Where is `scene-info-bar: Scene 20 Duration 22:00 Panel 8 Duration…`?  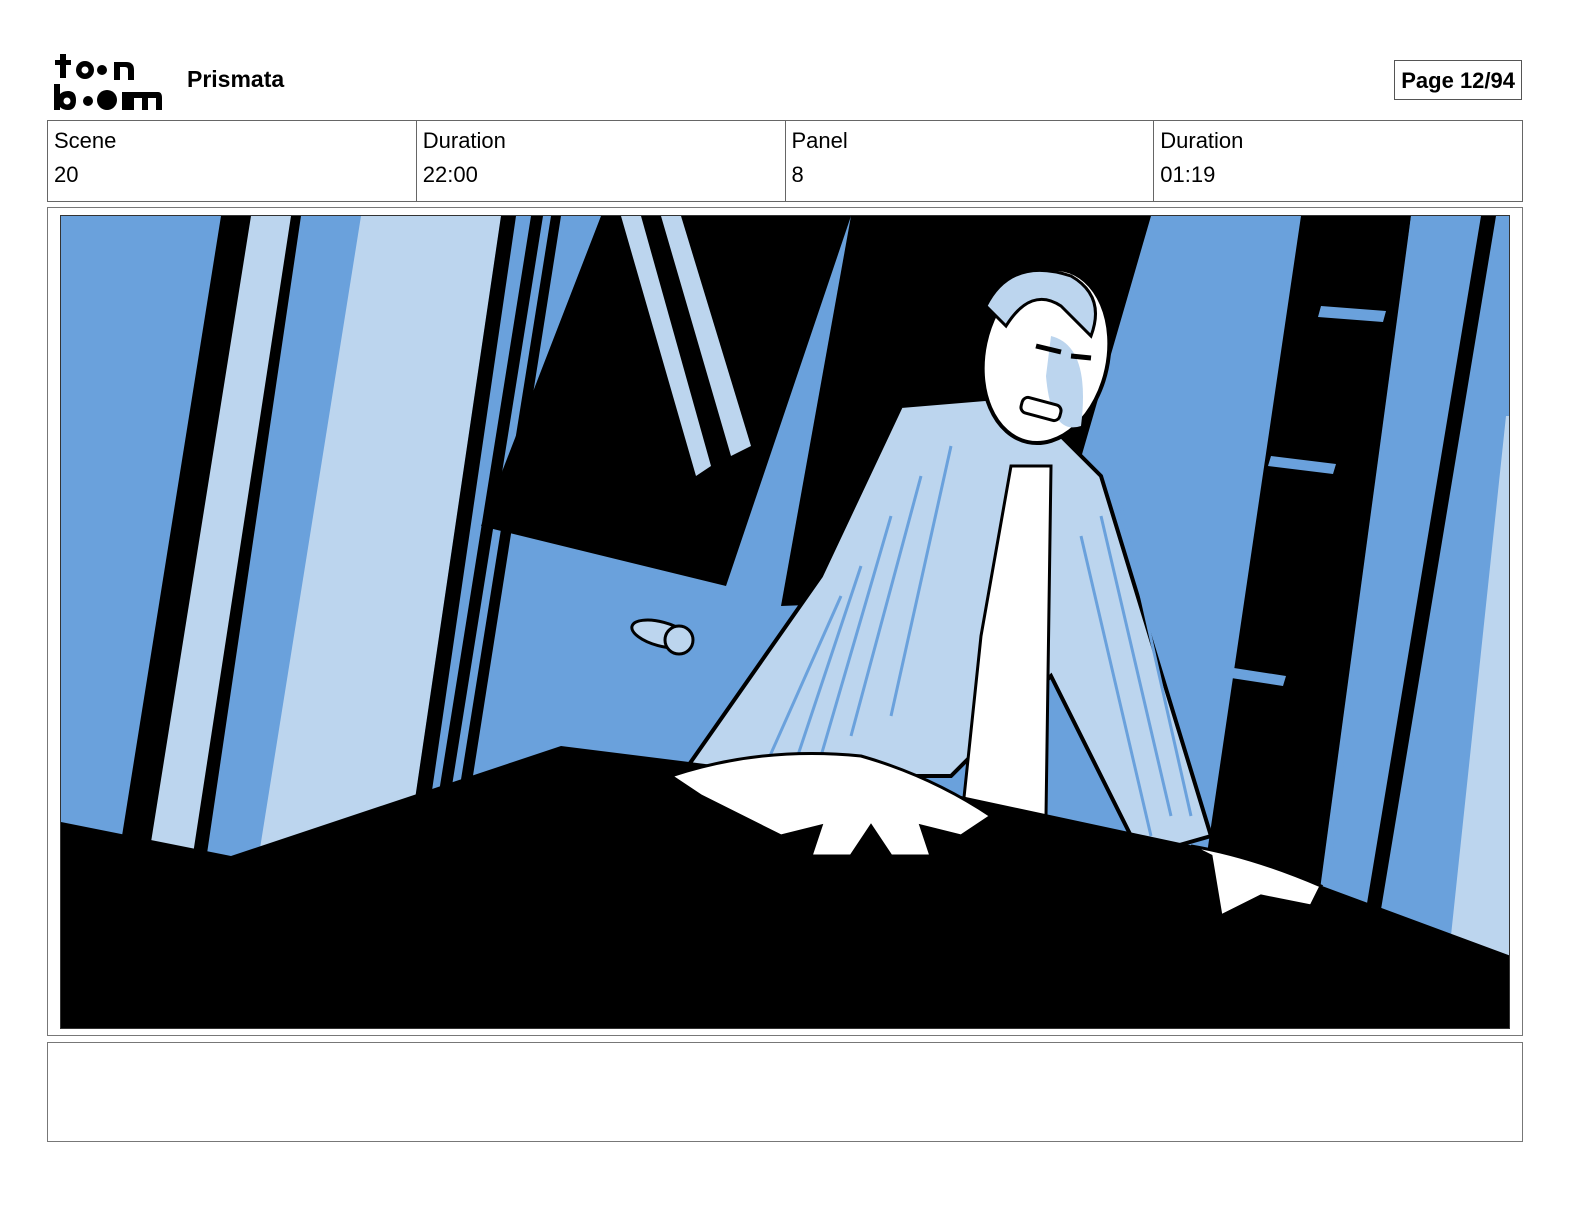 scene-info-bar: Scene 20 Duration 22:00 Panel 8 Duration… is located at coordinates (785, 161).